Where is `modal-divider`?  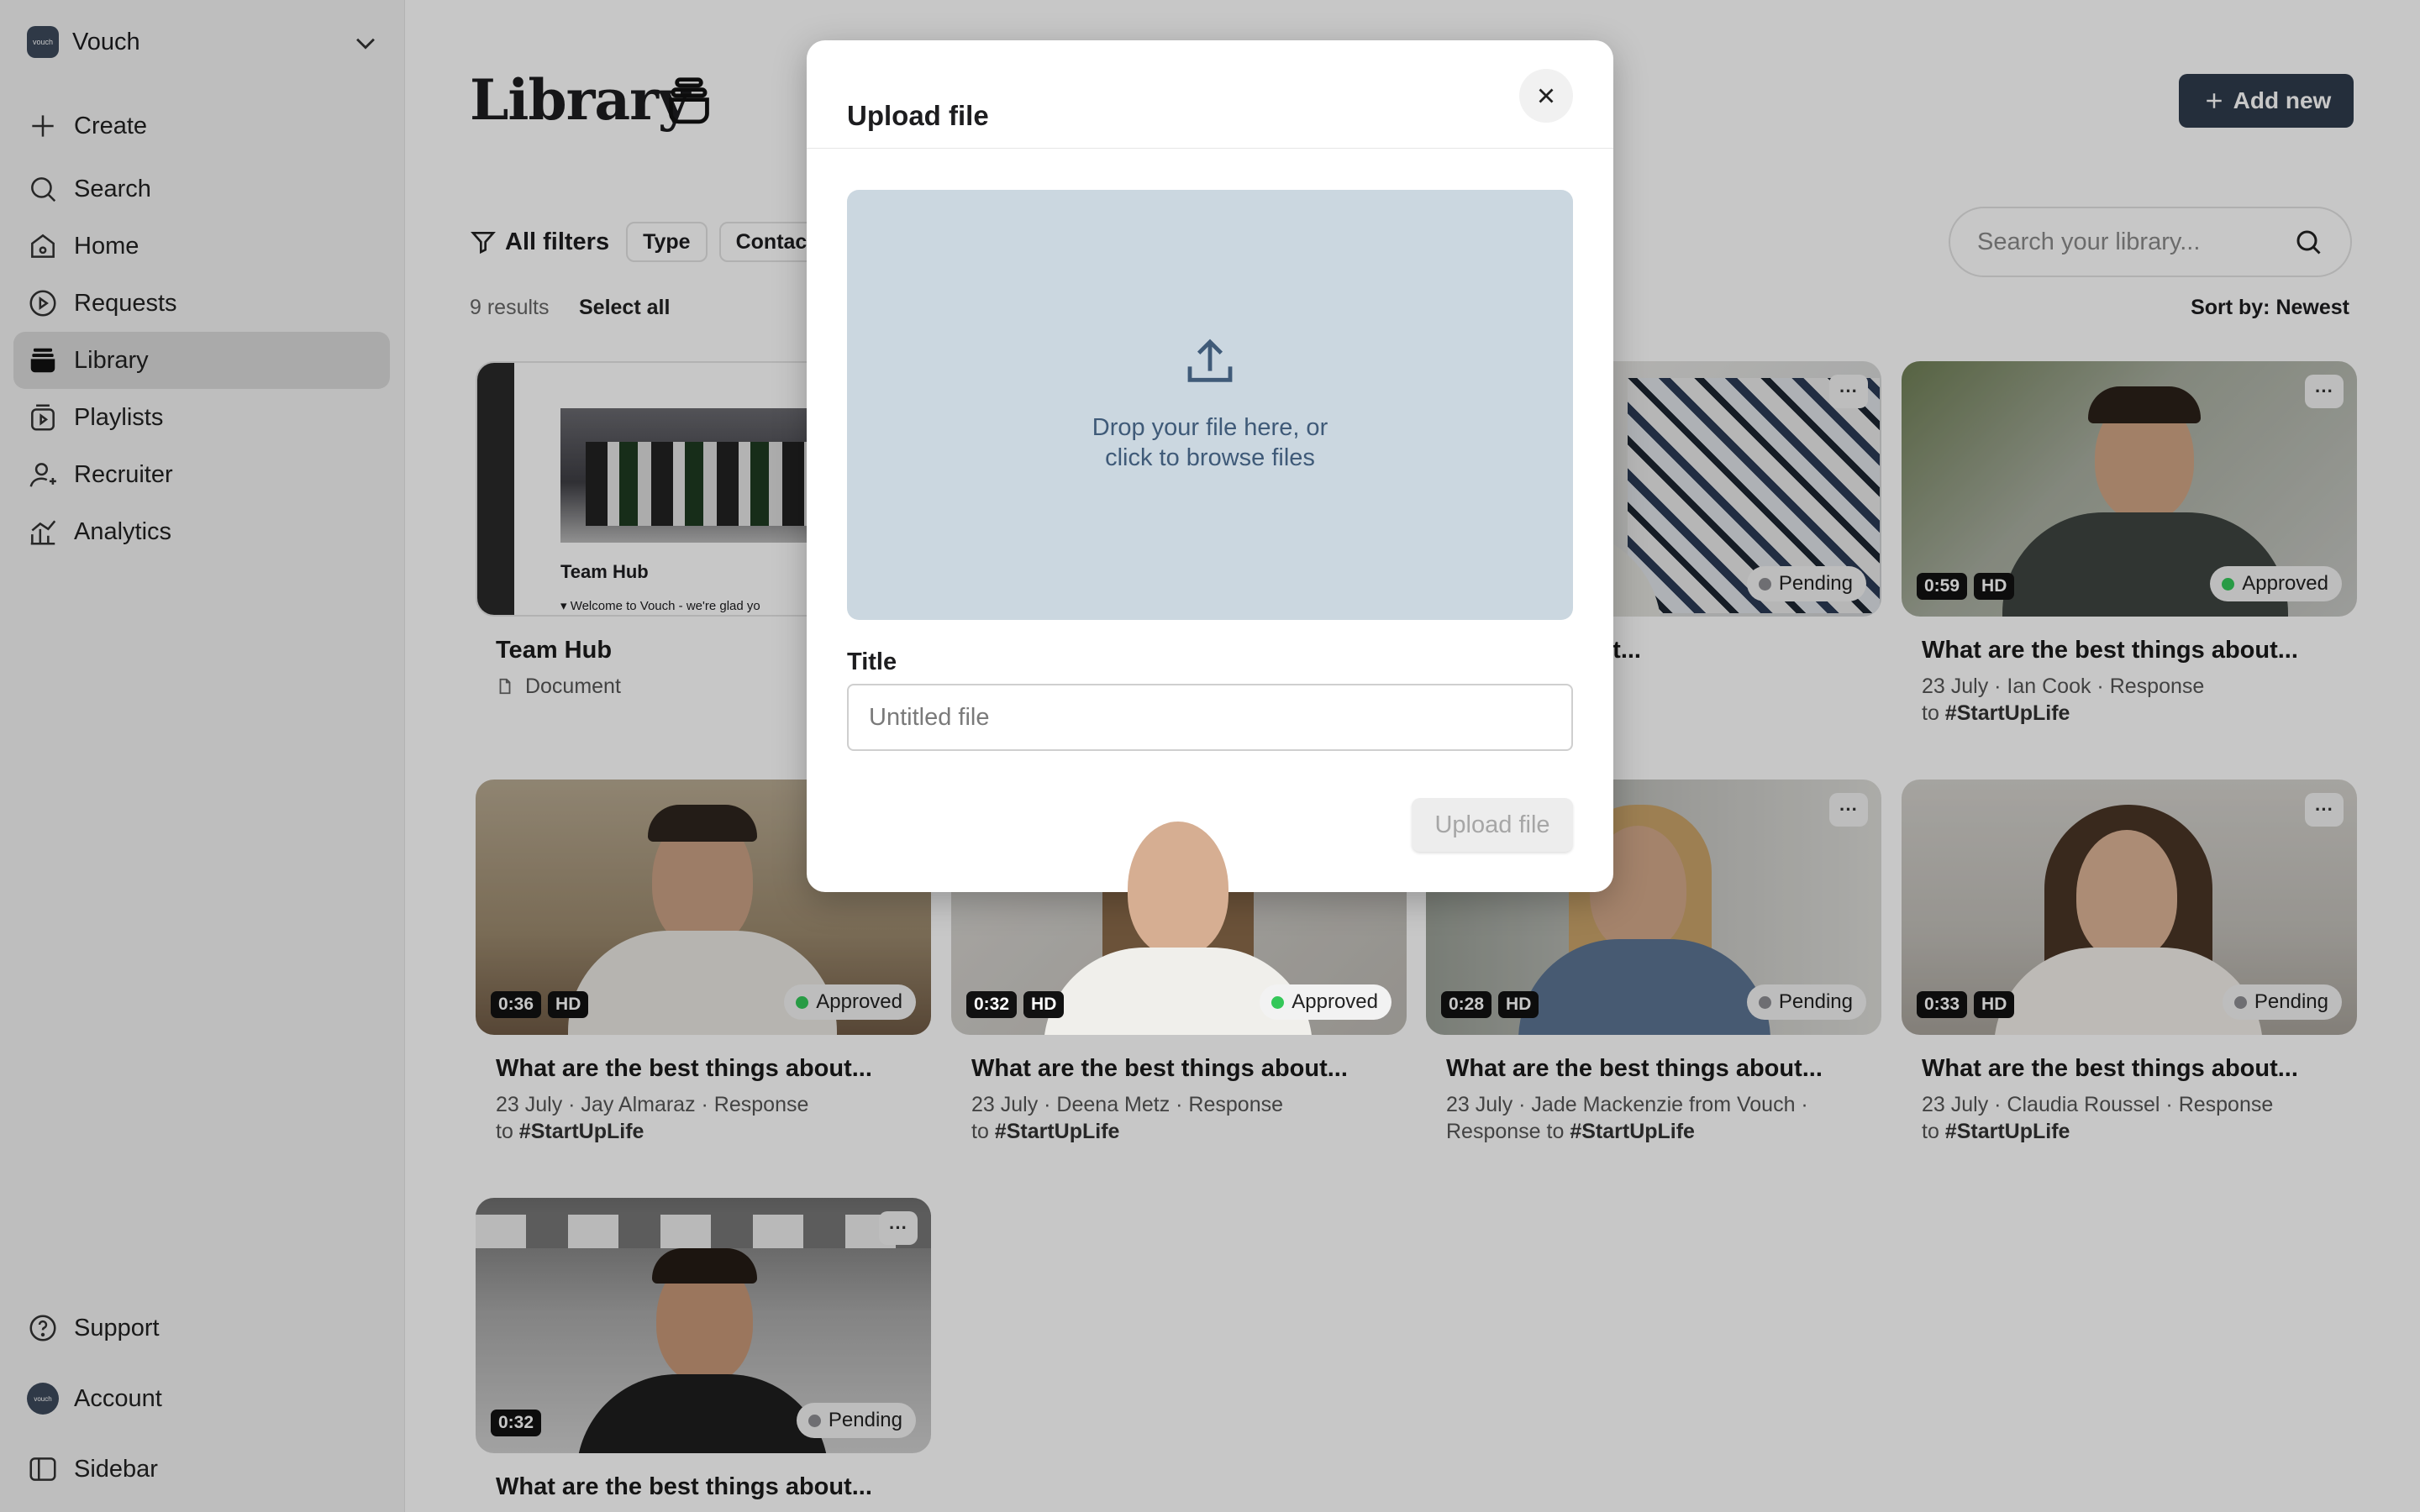
modal-divider is located at coordinates (1210, 148).